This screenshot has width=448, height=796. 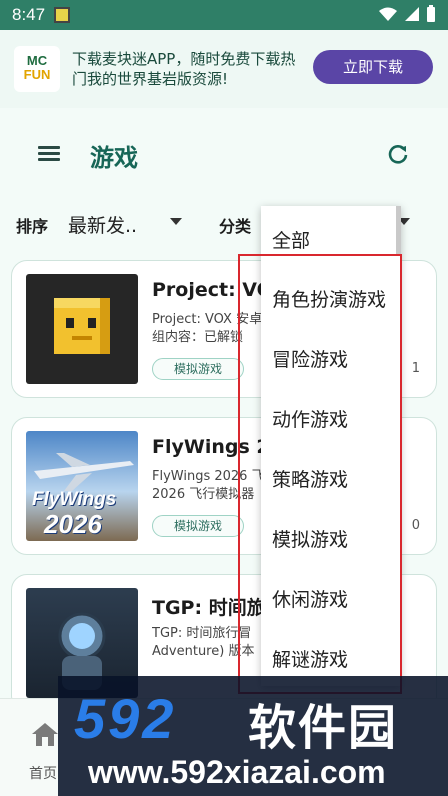 What do you see at coordinates (237, 772) in the screenshot?
I see `watermark-url: www.592xiazai.com` at bounding box center [237, 772].